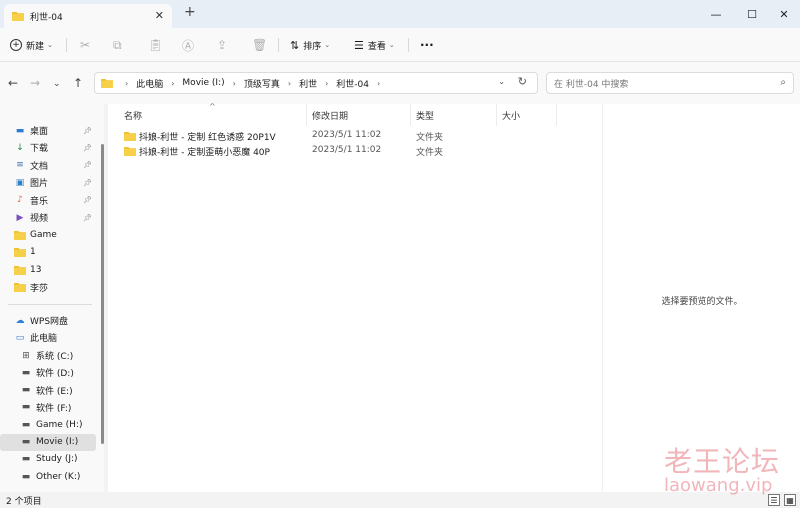 Image resolution: width=800 pixels, height=508 pixels. What do you see at coordinates (522, 81) in the screenshot?
I see `refresh-icon: ↻` at bounding box center [522, 81].